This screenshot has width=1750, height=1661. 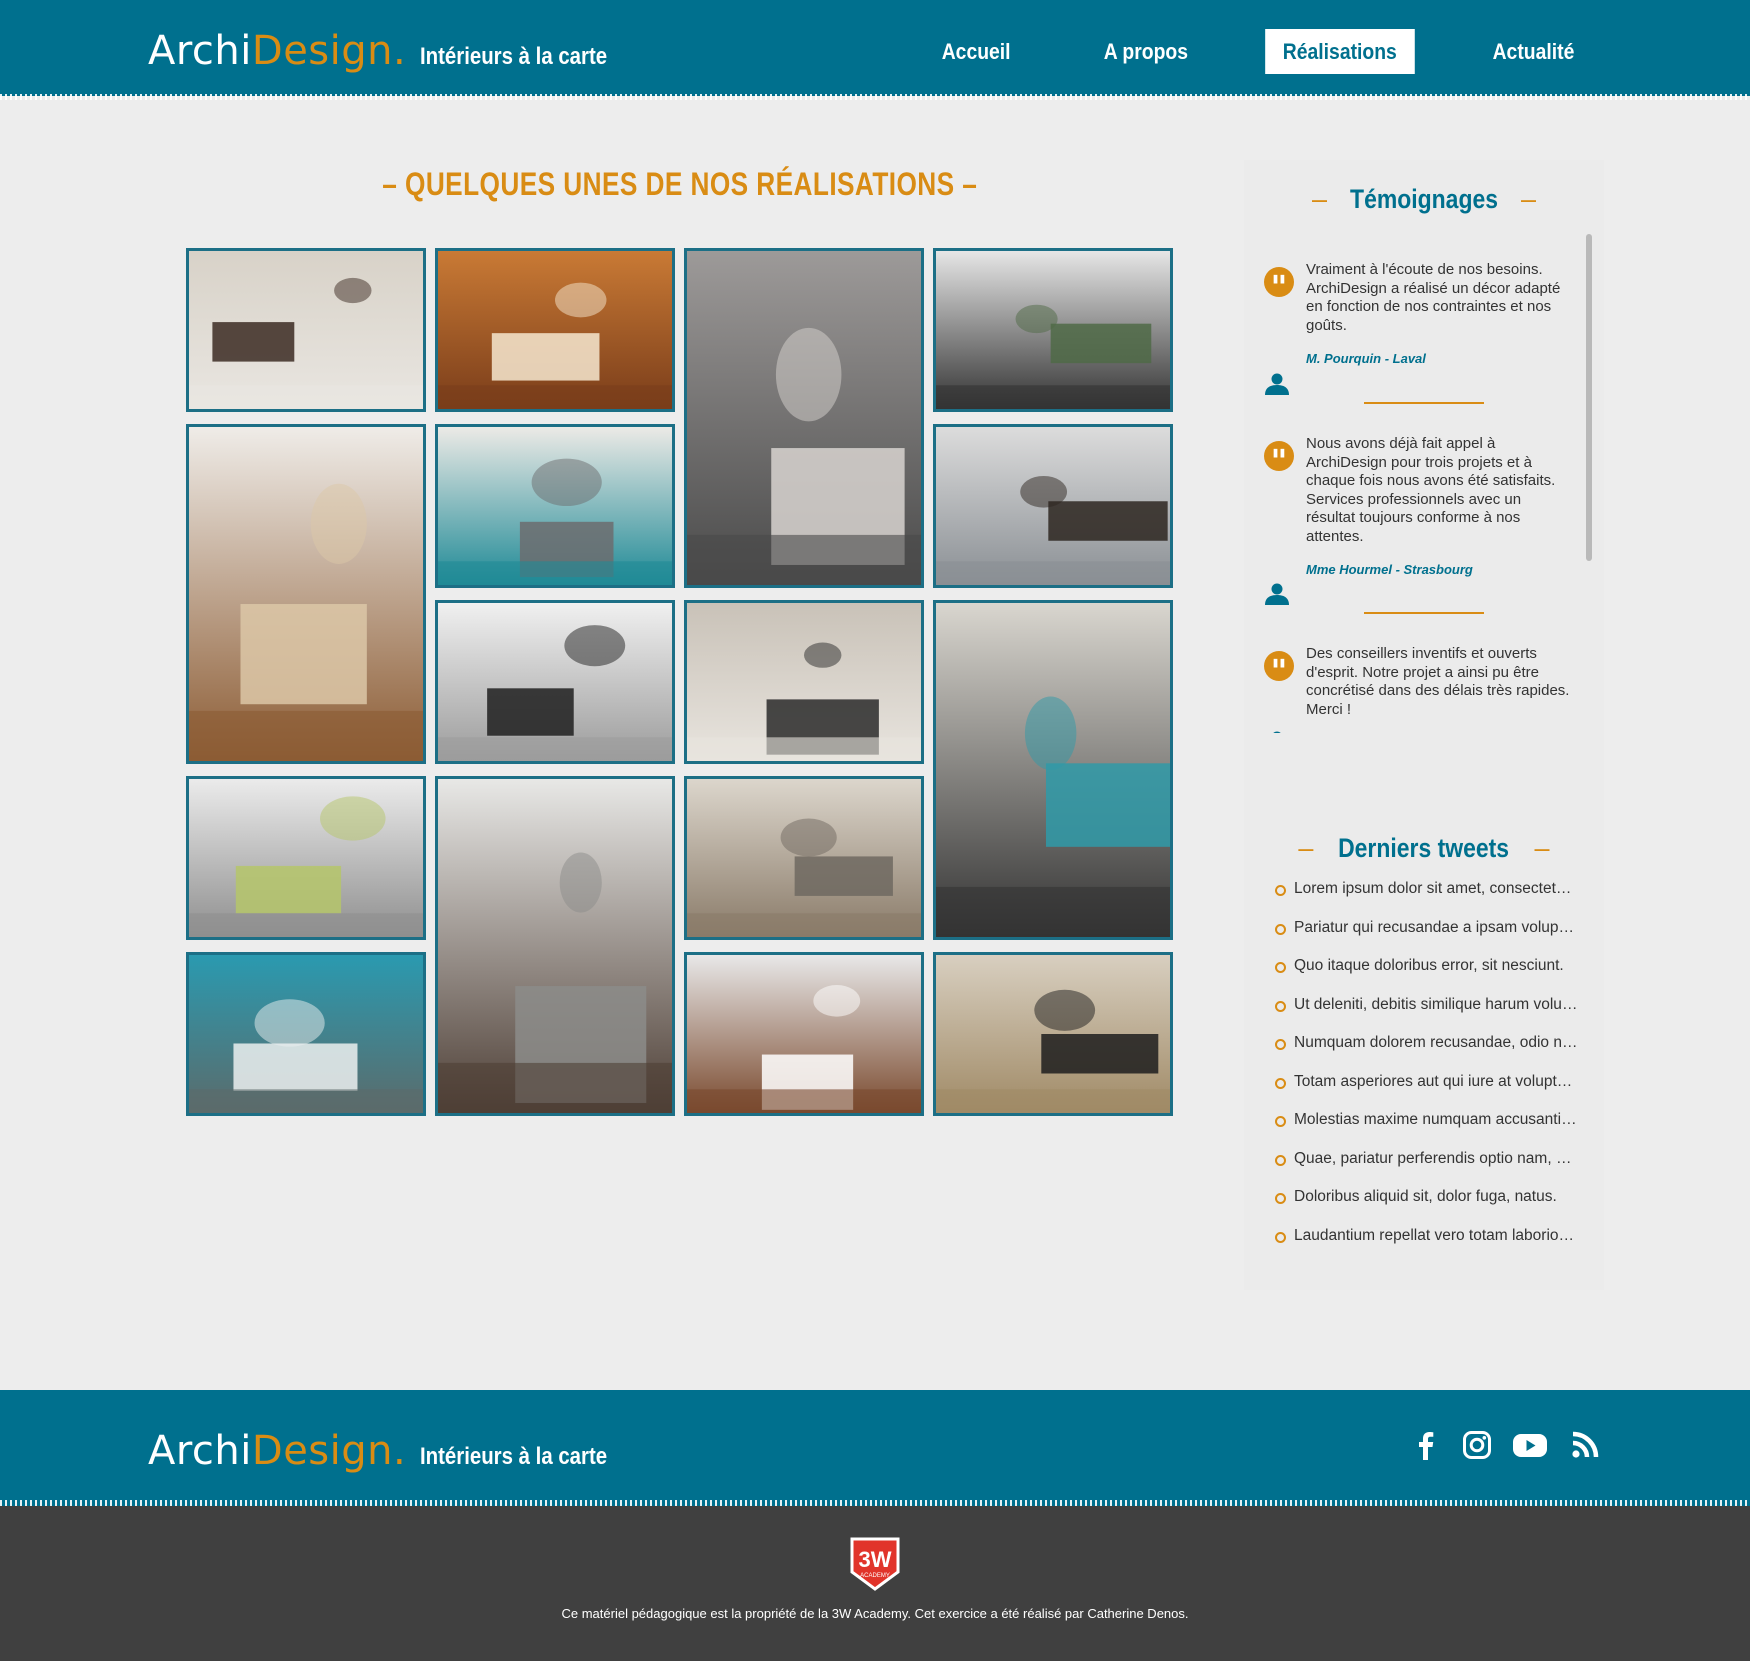 What do you see at coordinates (1366, 358) in the screenshot?
I see `testimonial-author: M. Pourquin - Laval` at bounding box center [1366, 358].